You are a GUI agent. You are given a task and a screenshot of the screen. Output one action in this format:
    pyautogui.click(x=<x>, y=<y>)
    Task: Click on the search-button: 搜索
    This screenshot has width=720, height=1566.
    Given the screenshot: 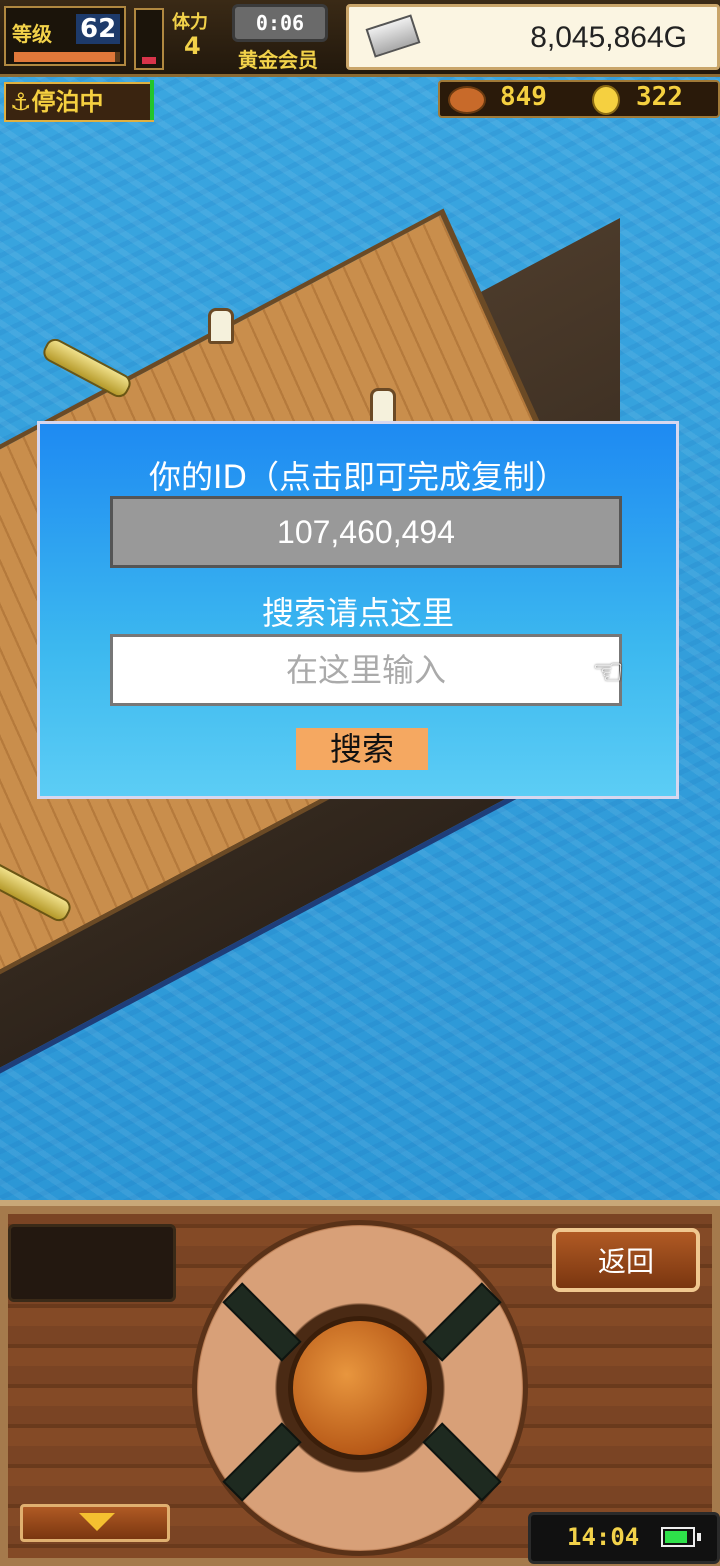 What is the action you would take?
    pyautogui.click(x=362, y=749)
    